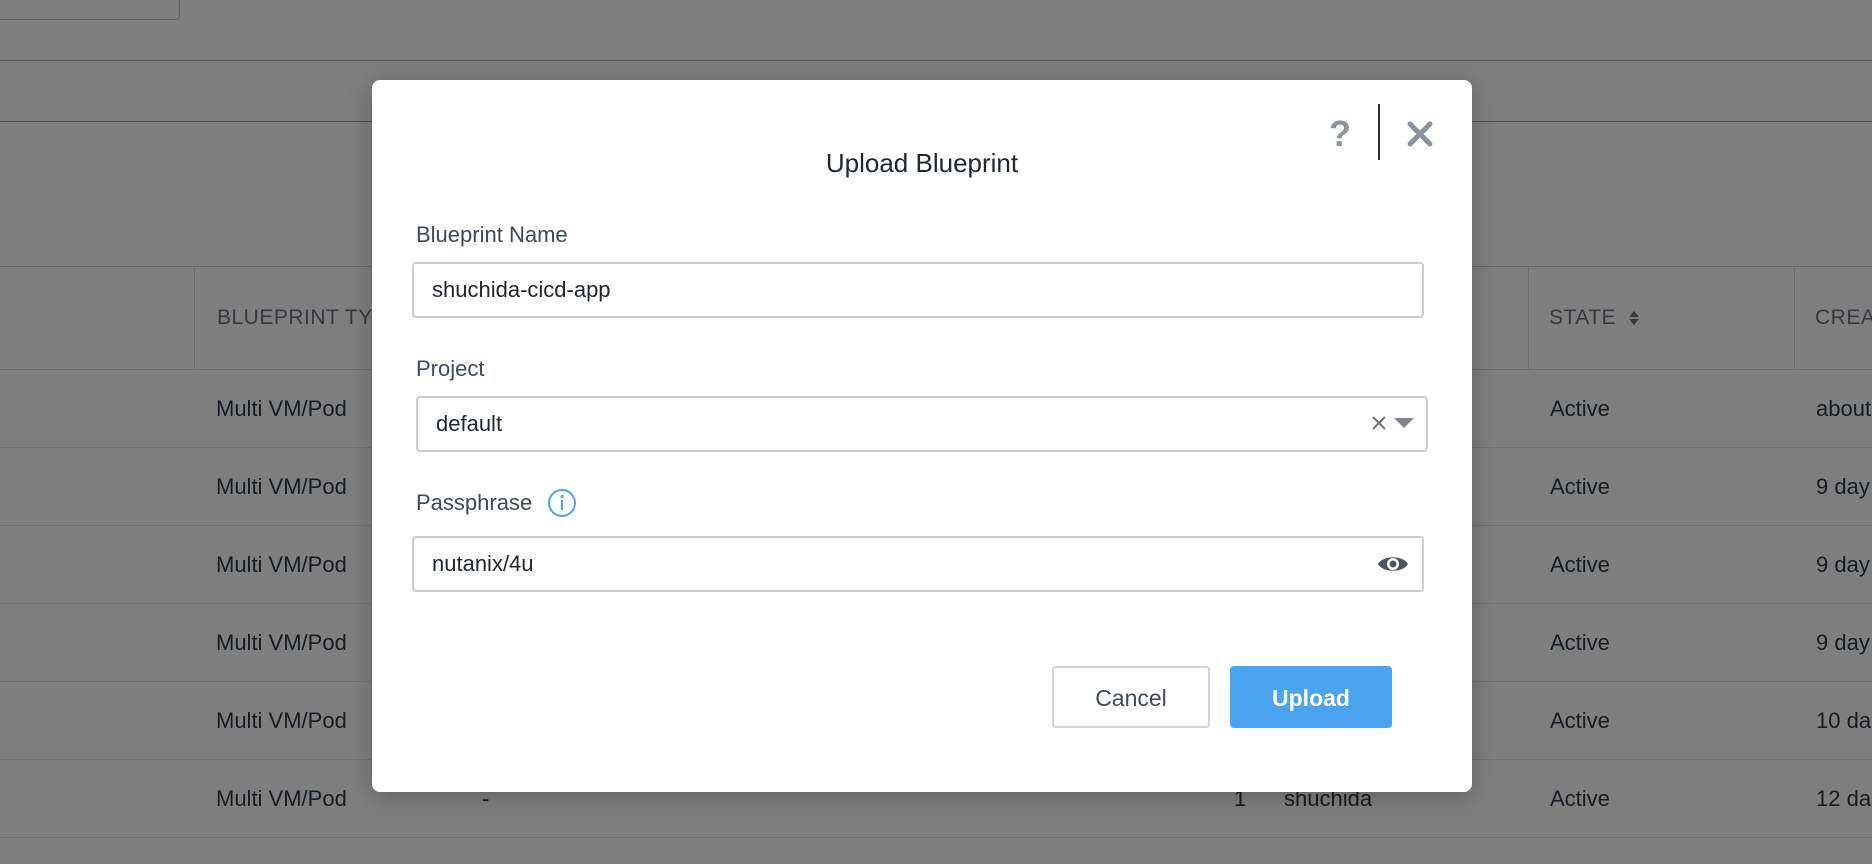 The height and width of the screenshot is (864, 1872). What do you see at coordinates (918, 564) in the screenshot?
I see `passphrase-input: nutanix/4u` at bounding box center [918, 564].